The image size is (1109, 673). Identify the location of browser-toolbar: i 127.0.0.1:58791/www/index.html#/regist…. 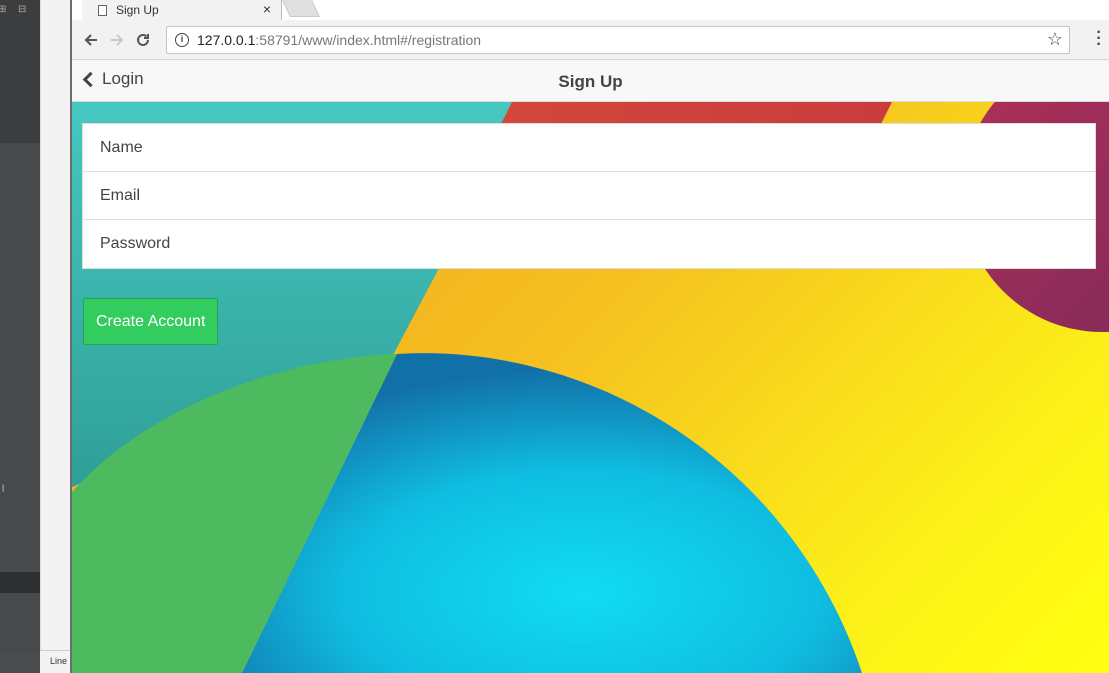
(590, 40).